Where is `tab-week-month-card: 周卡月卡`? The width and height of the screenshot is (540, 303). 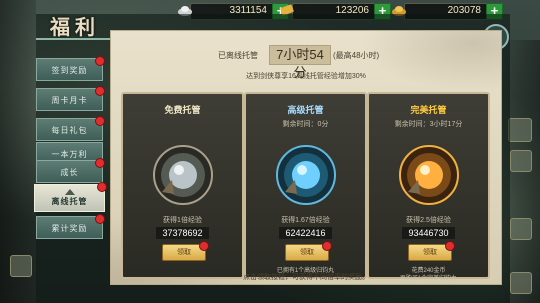
tab-week-month-card: 周卡月卡 is located at coordinates (70, 98).